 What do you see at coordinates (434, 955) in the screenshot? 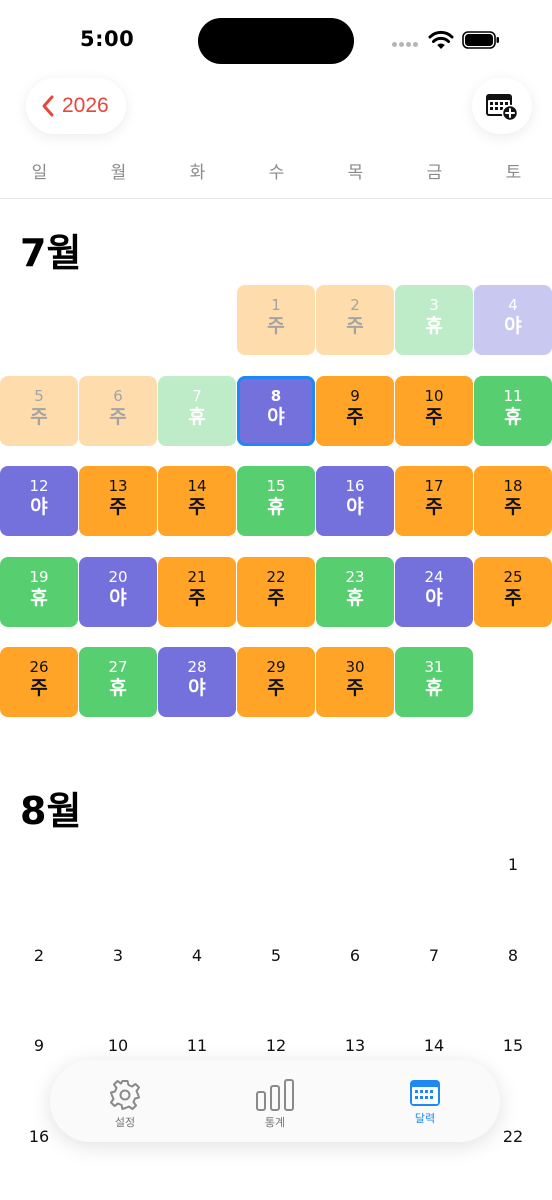
I see `day-cell-august-7: 7` at bounding box center [434, 955].